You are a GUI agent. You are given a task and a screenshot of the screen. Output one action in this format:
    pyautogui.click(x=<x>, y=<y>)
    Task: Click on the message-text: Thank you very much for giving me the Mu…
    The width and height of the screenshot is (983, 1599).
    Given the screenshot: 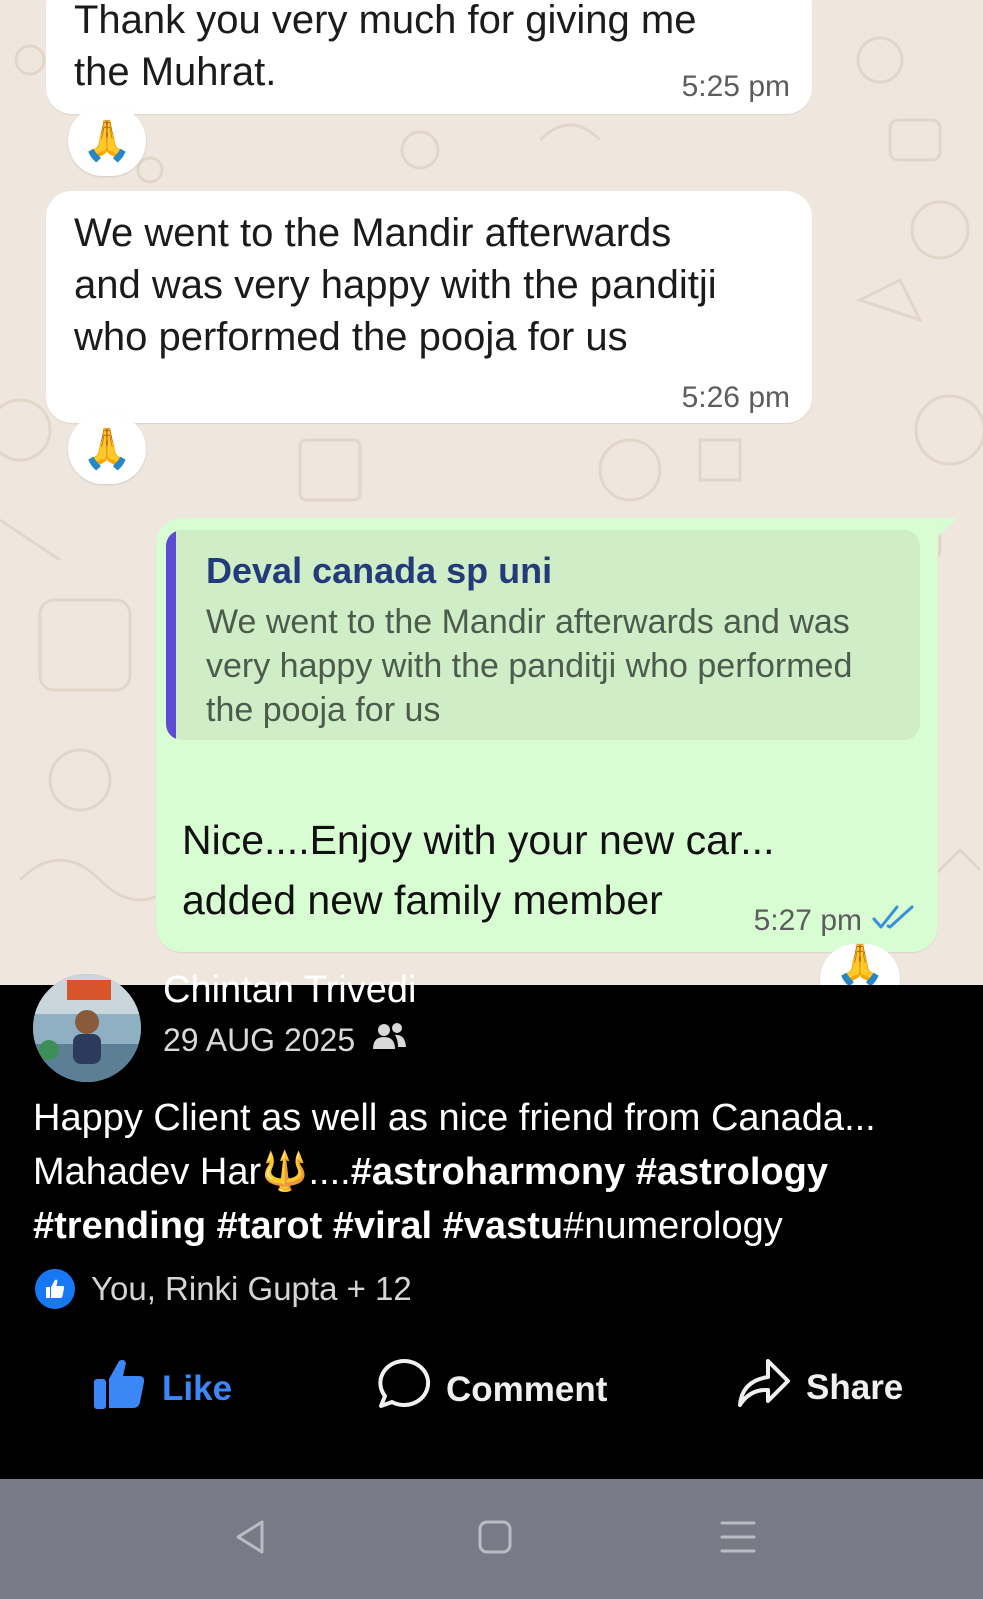 What is the action you would take?
    pyautogui.click(x=385, y=47)
    